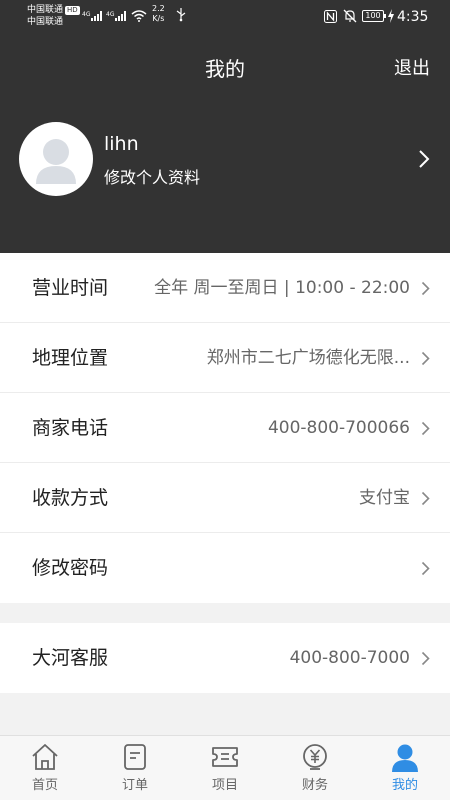 This screenshot has width=450, height=800. I want to click on carrier-name-1: 中国联通, so click(45, 10).